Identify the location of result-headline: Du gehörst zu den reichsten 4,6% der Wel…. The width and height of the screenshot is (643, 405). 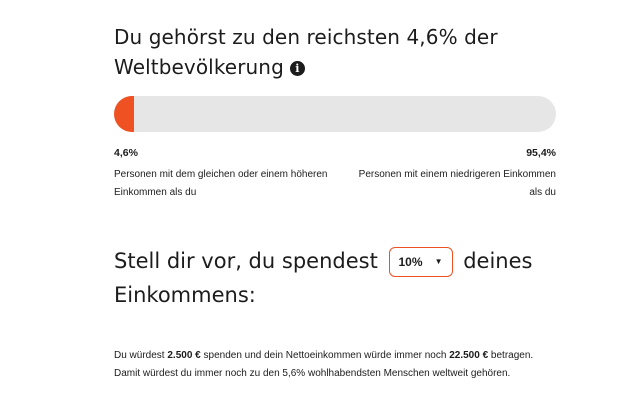
(324, 52).